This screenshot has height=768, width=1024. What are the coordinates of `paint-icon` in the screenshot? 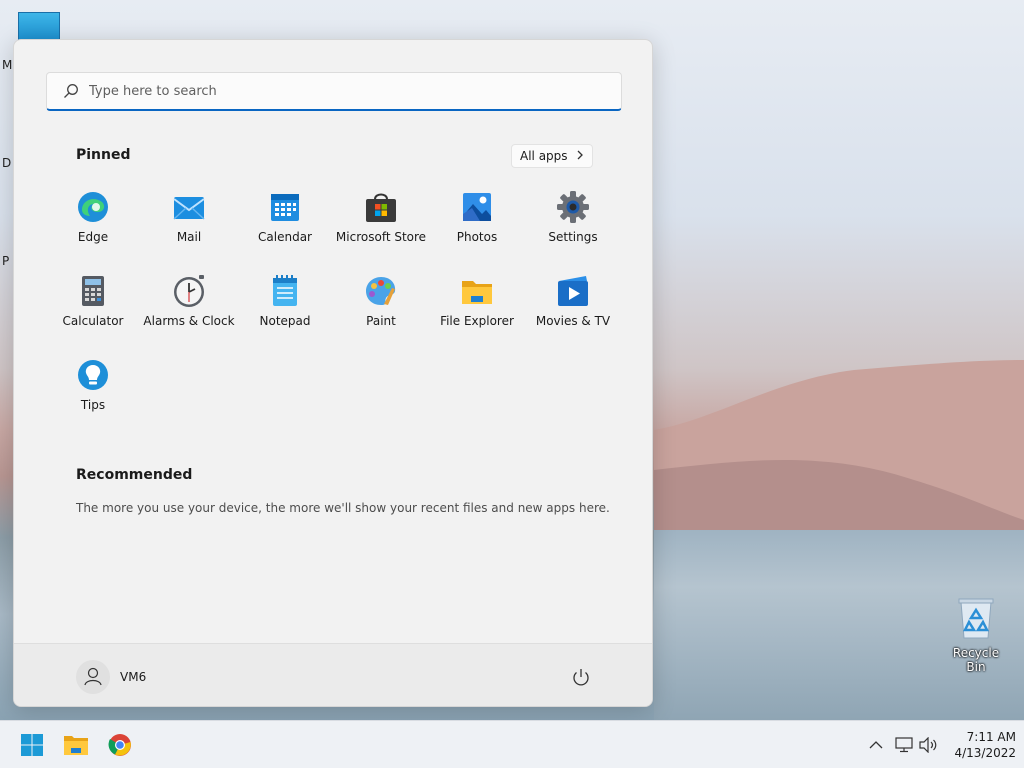 It's located at (381, 291).